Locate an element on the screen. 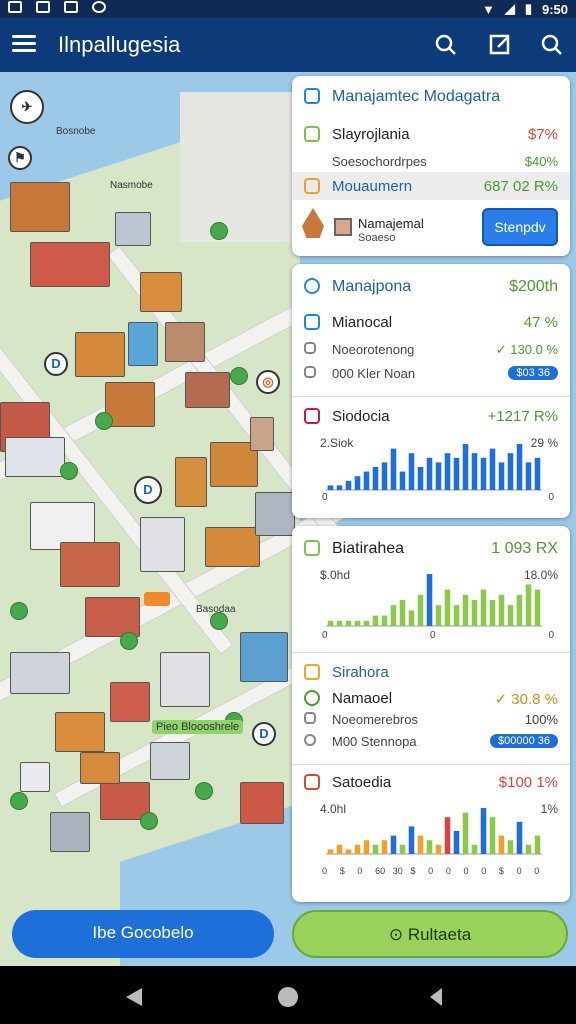  recents-icon is located at coordinates (436, 997).